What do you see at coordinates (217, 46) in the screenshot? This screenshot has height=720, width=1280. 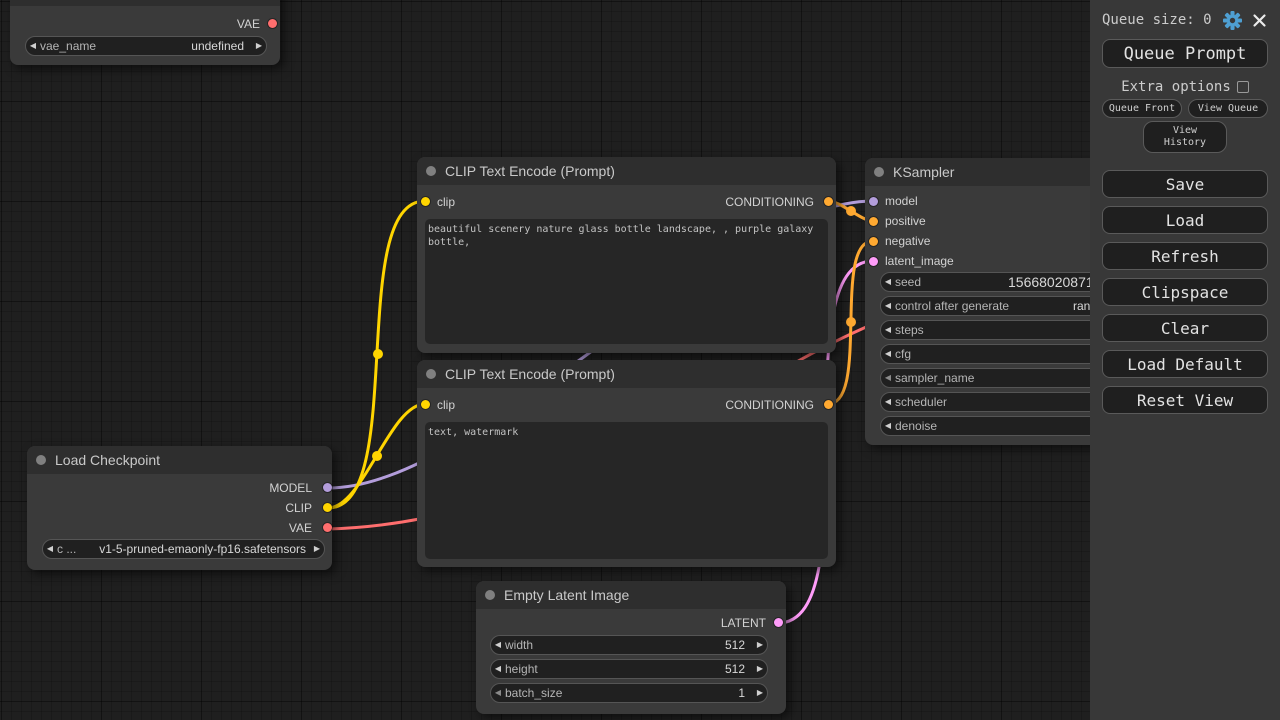 I see `widget-value: undefined` at bounding box center [217, 46].